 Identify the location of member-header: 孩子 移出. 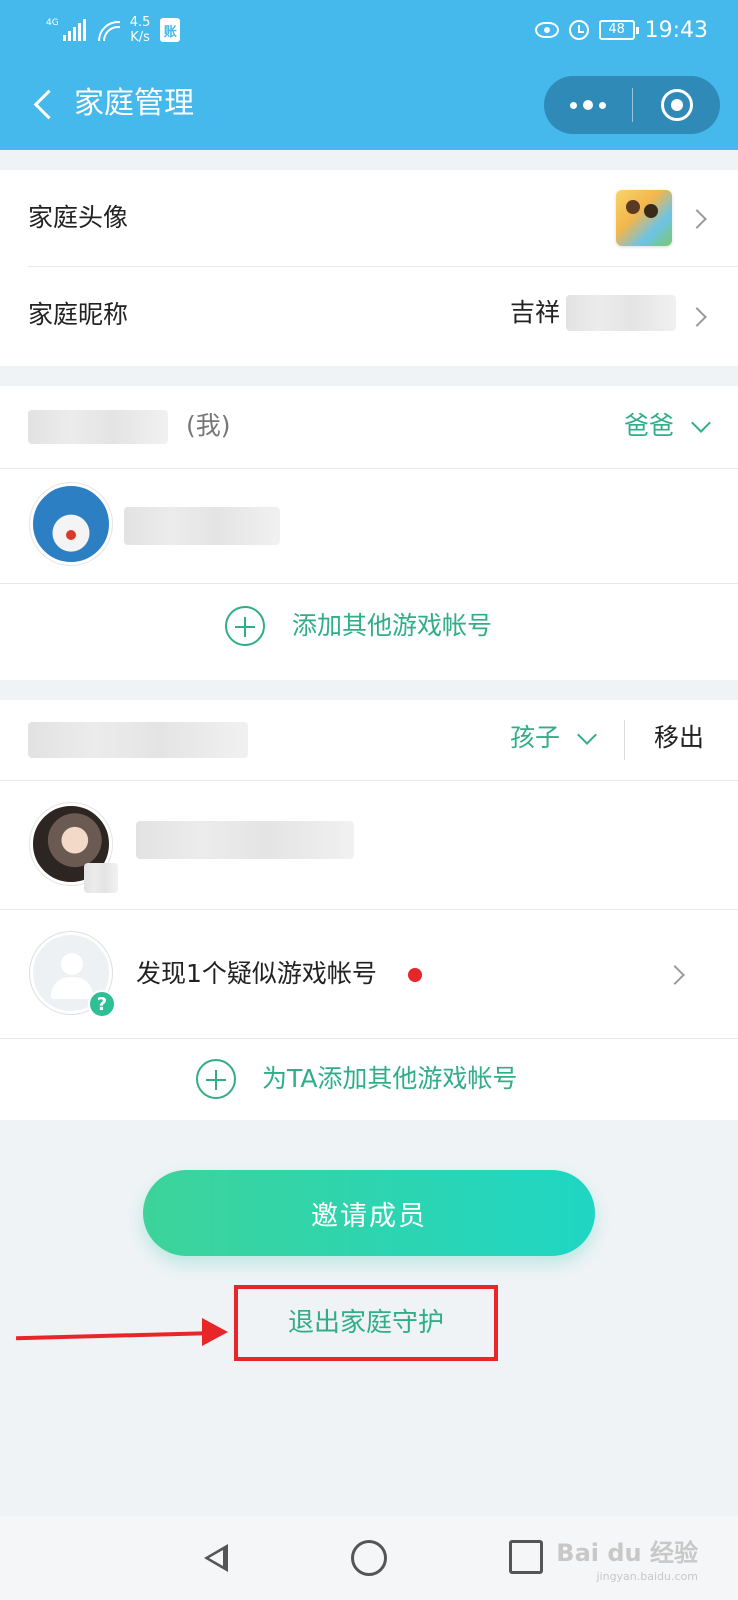
(369, 740).